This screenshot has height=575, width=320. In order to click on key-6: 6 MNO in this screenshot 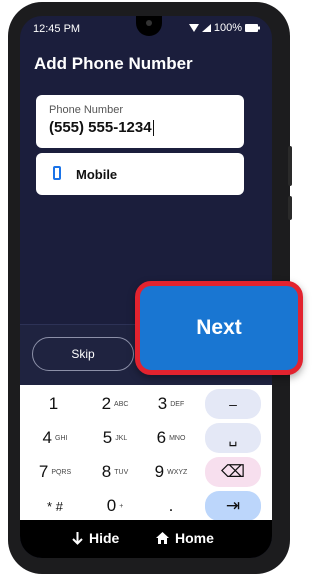, I will do `click(171, 438)`.